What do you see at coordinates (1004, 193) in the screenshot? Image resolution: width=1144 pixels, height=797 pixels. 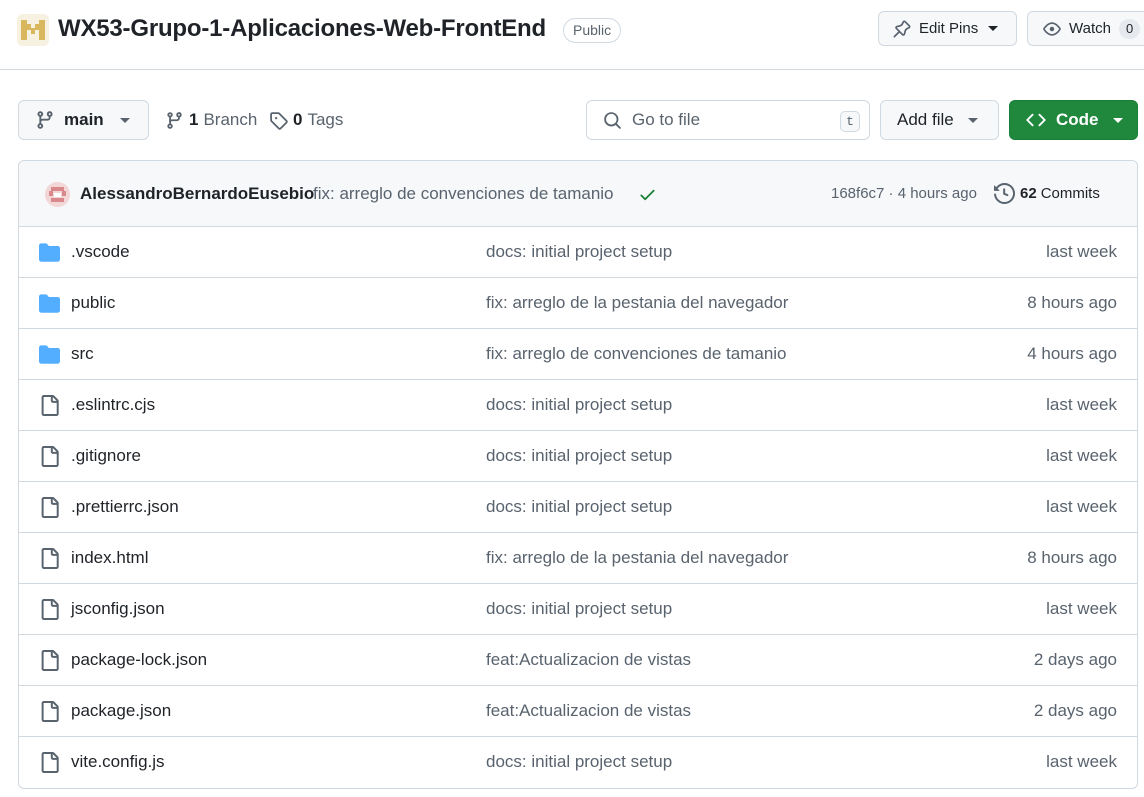 I see `history-icon` at bounding box center [1004, 193].